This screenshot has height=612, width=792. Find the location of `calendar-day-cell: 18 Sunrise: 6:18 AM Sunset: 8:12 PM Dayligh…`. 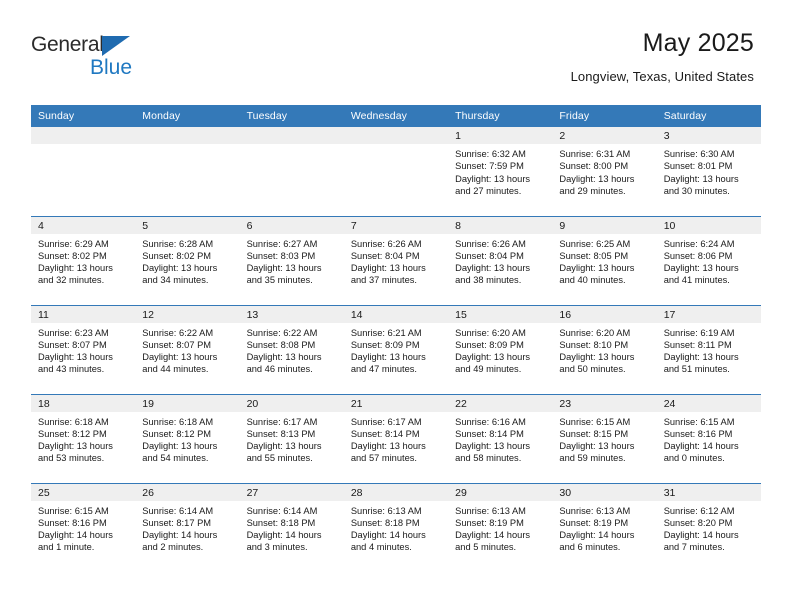

calendar-day-cell: 18 Sunrise: 6:18 AM Sunset: 8:12 PM Dayligh… is located at coordinates (83, 438).